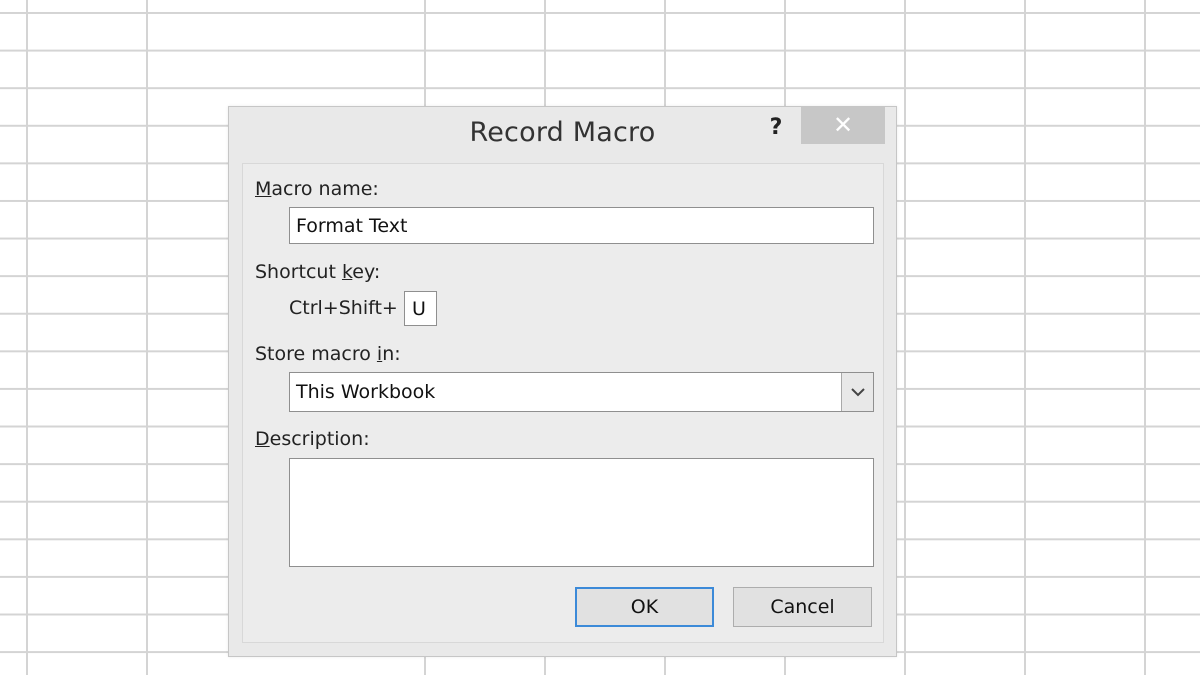  I want to click on shortcut-key-input, so click(420, 308).